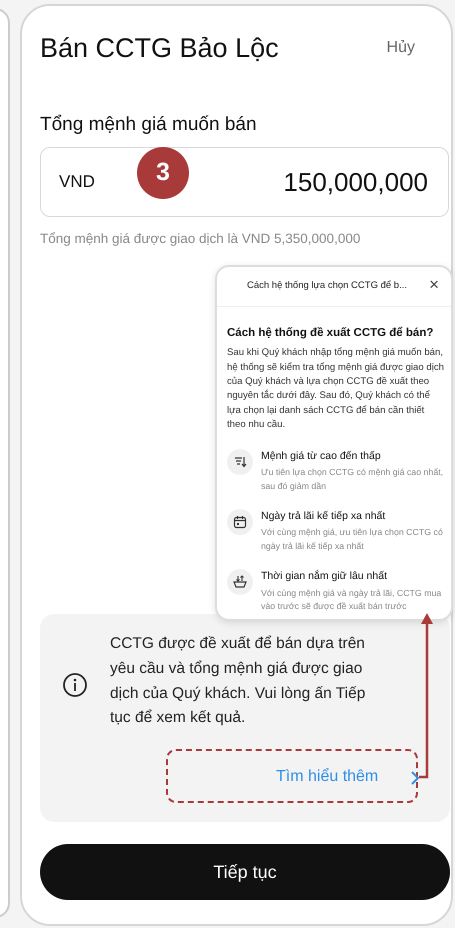 This screenshot has height=928, width=455. I want to click on info-icon, so click(75, 685).